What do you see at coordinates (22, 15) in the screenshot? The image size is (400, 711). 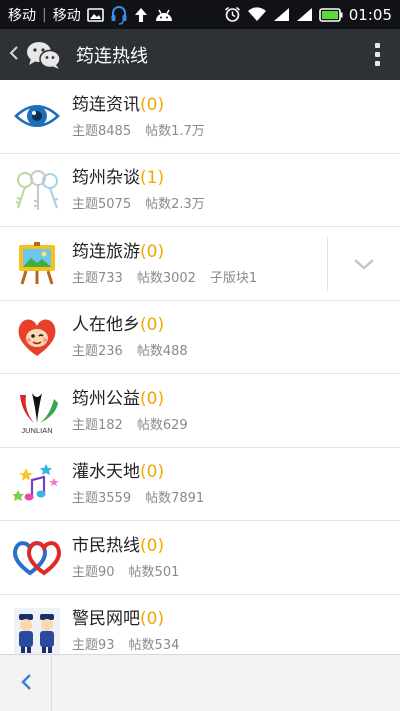 I see `carrier-label-1: 移动` at bounding box center [22, 15].